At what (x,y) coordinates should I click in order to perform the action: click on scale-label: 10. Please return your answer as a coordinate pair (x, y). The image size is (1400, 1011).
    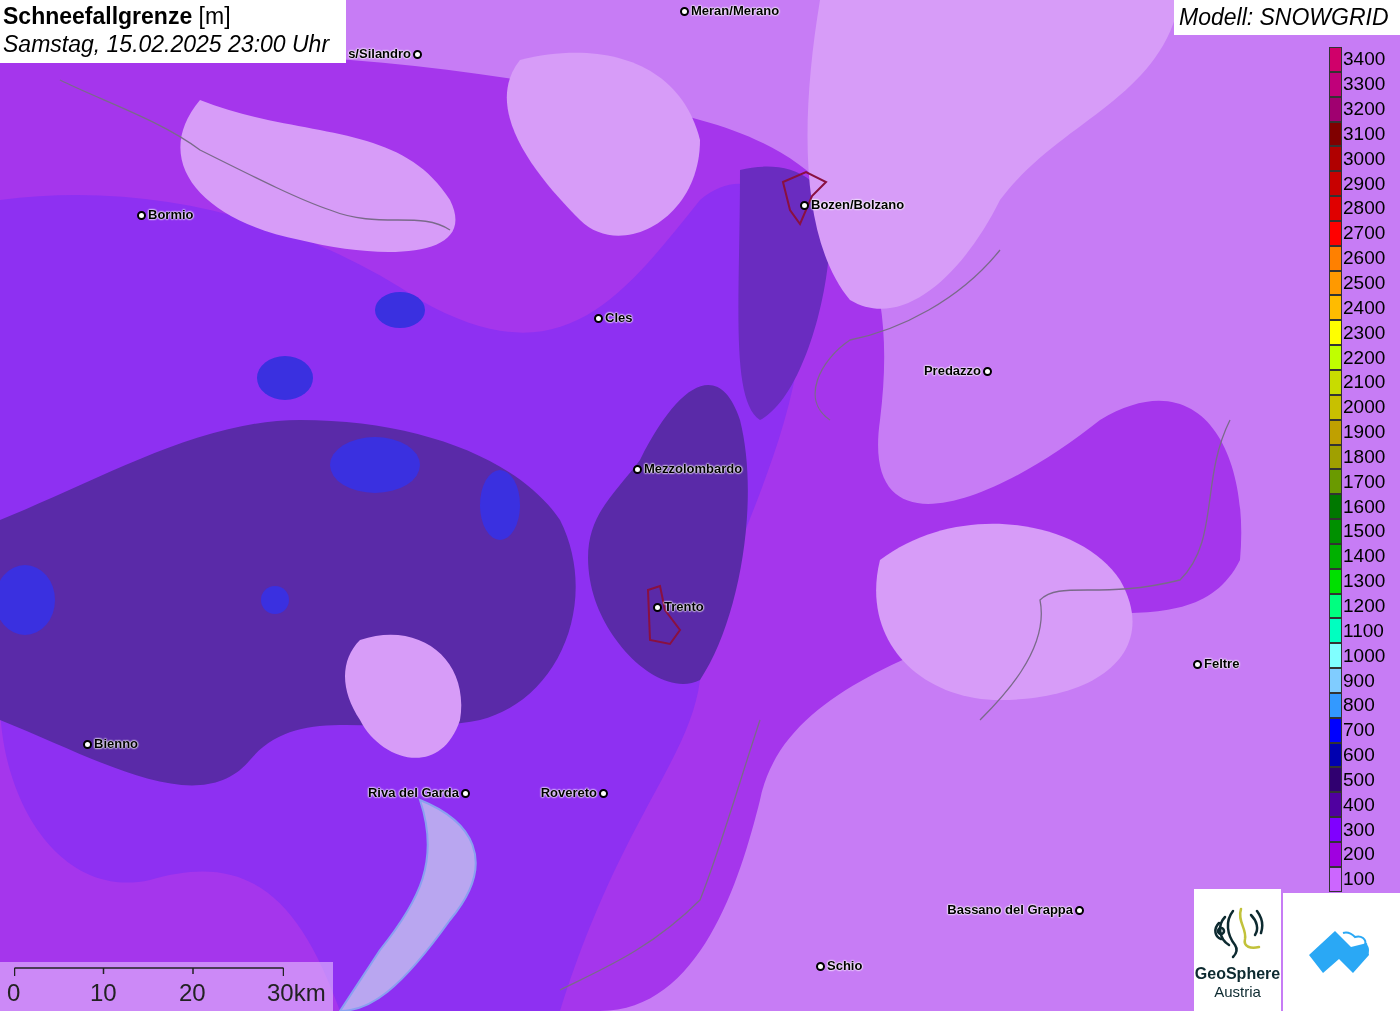
    Looking at the image, I should click on (103, 993).